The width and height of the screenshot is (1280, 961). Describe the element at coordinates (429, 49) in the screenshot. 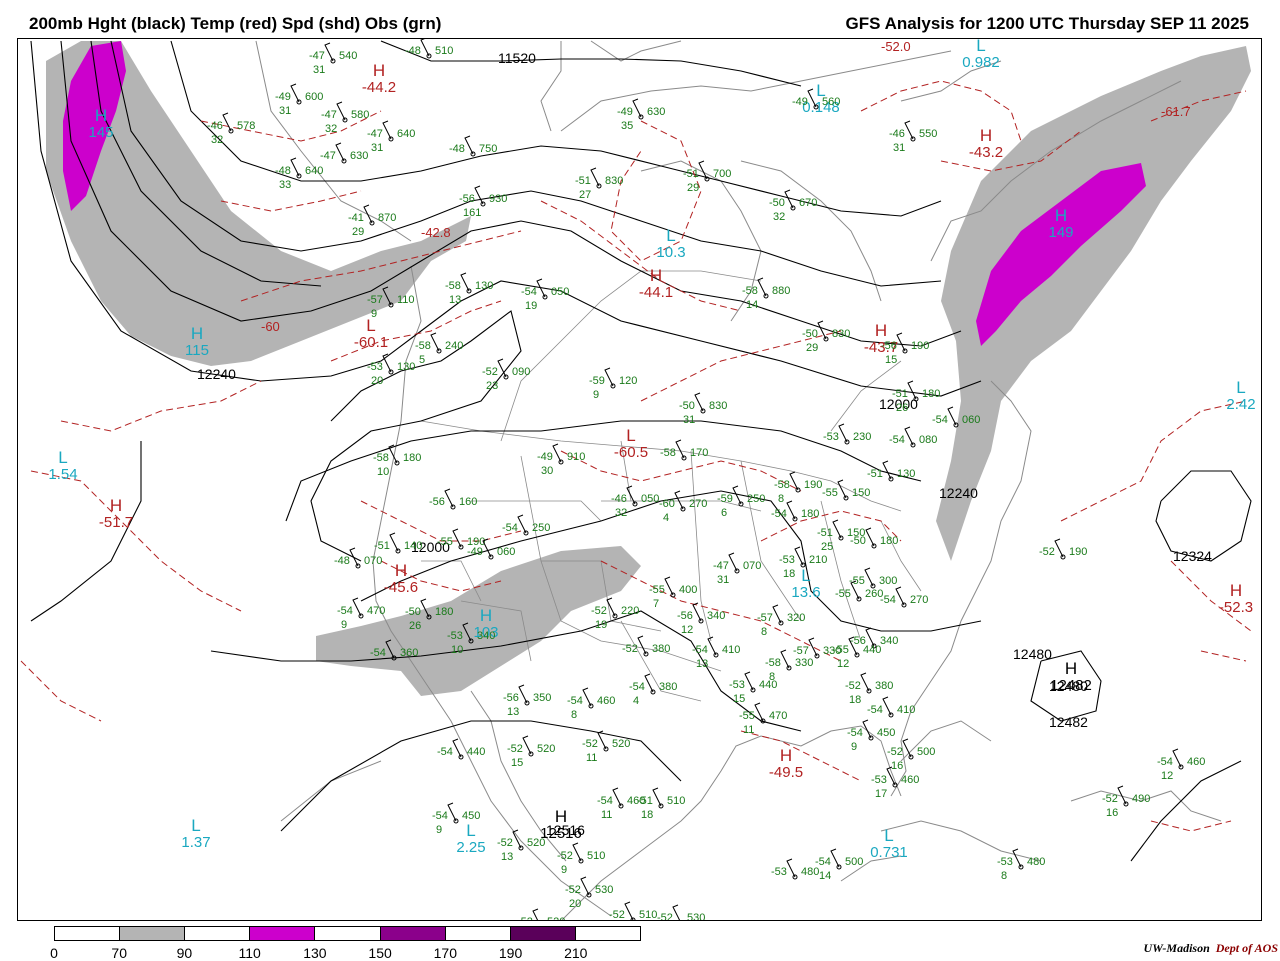

I see `station-observation: -48 510` at that location.